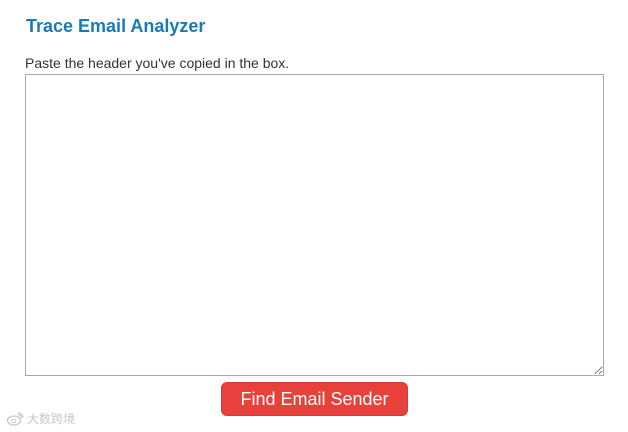  I want to click on watermark-text: 大数跨境, so click(51, 419).